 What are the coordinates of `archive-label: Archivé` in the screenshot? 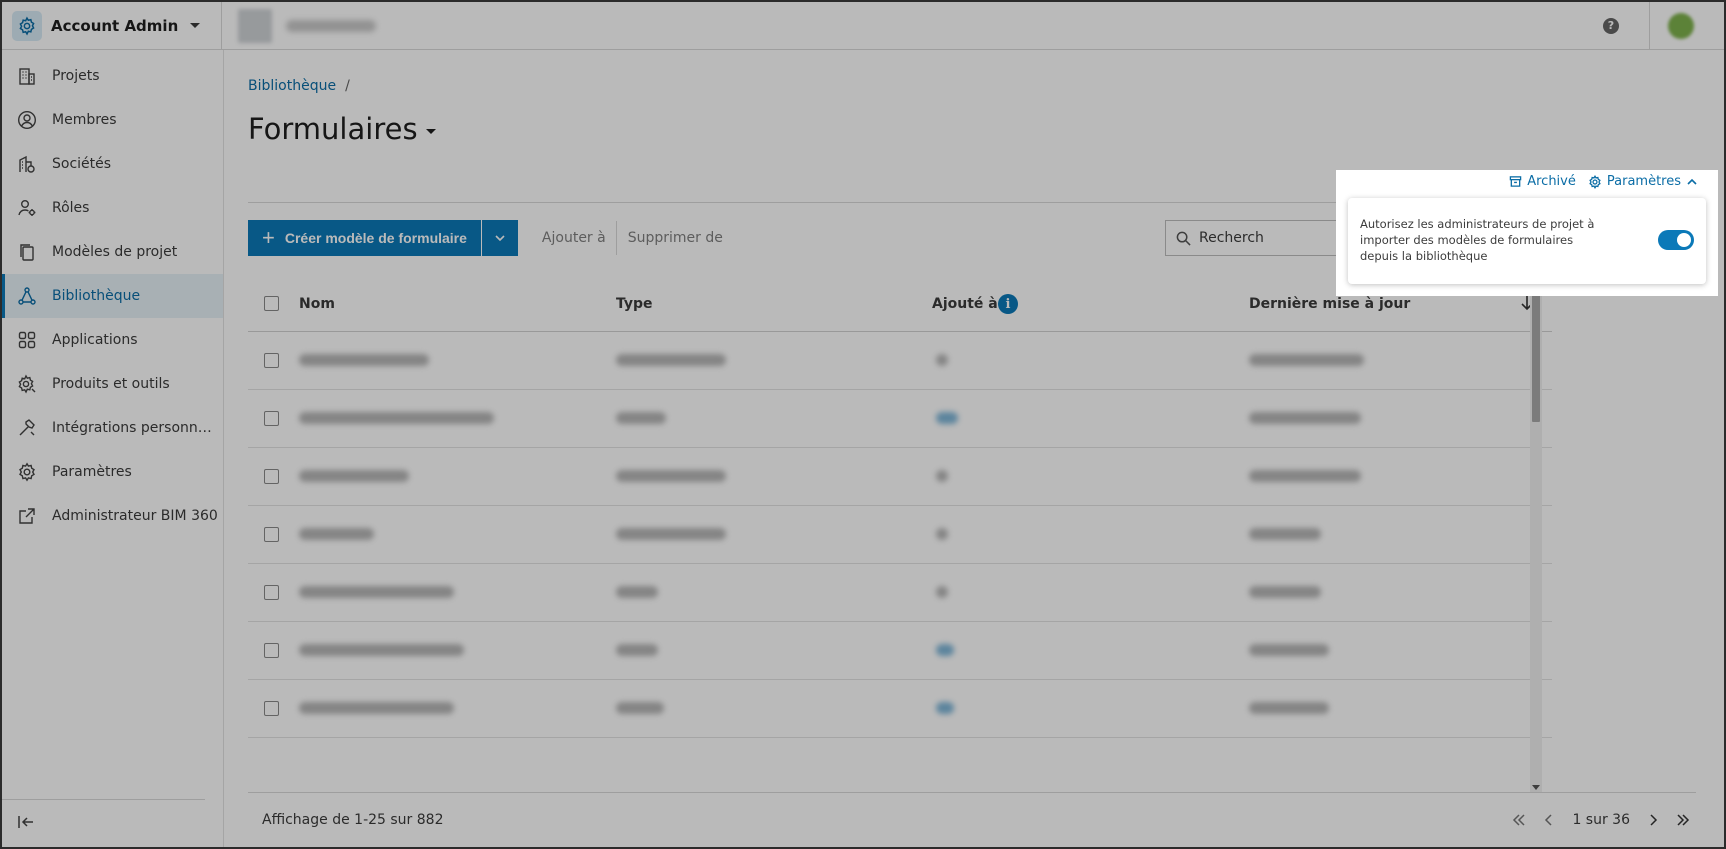 It's located at (1551, 181).